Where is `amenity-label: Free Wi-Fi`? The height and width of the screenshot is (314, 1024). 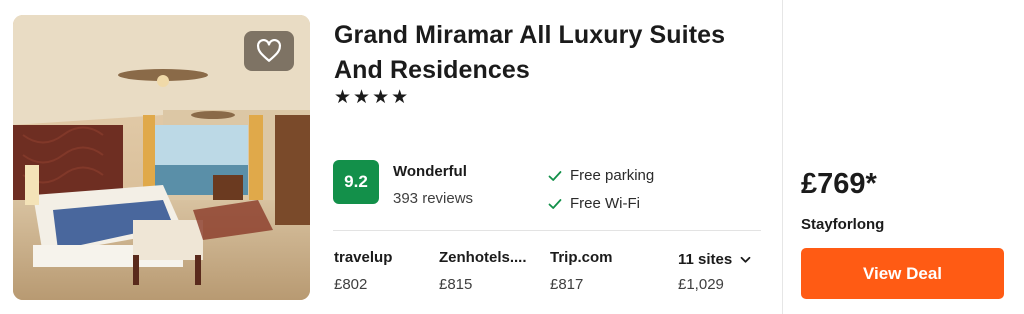
amenity-label: Free Wi-Fi is located at coordinates (605, 203).